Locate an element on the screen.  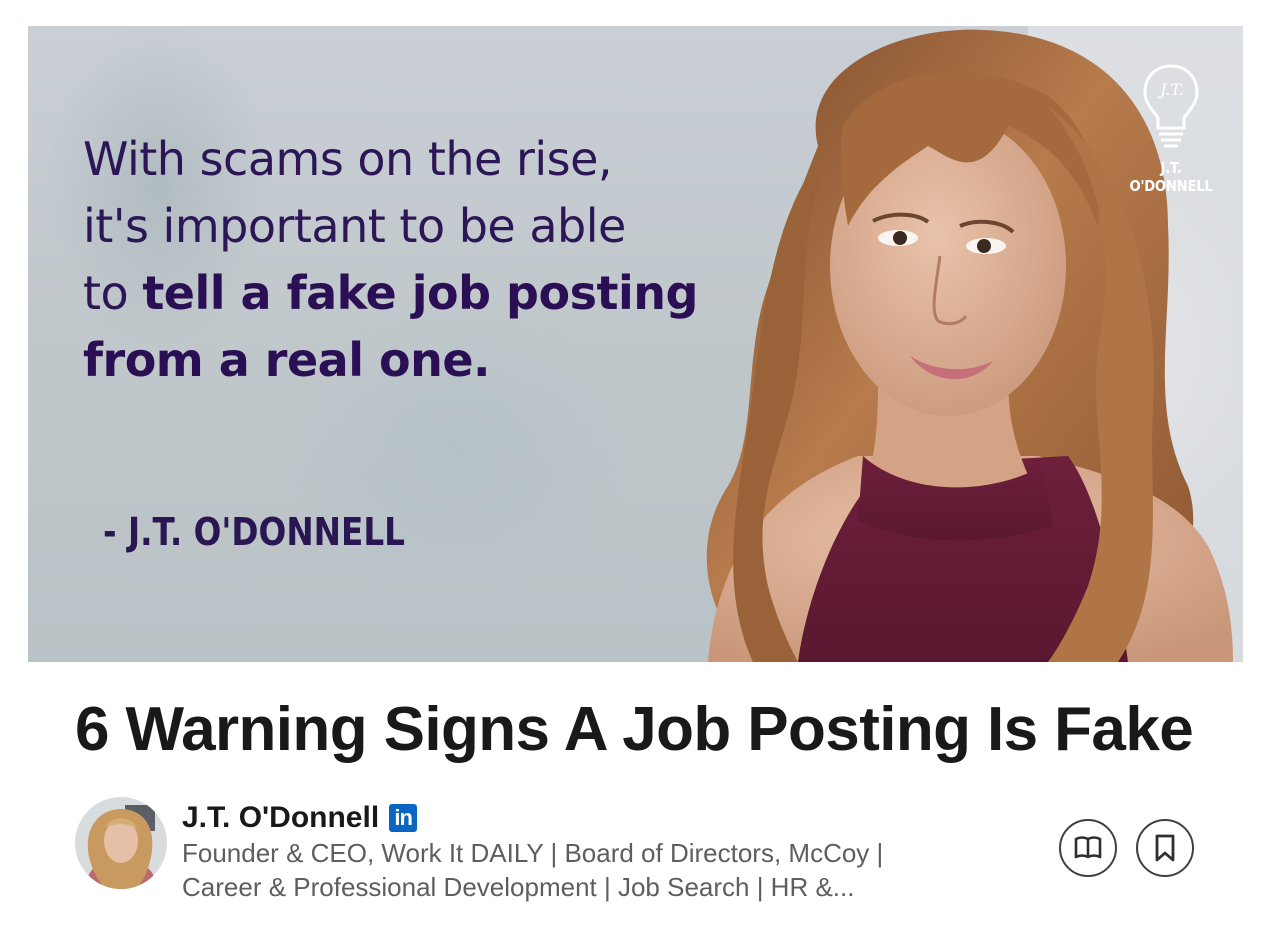
cover-quote-plain: to is located at coordinates (113, 293).